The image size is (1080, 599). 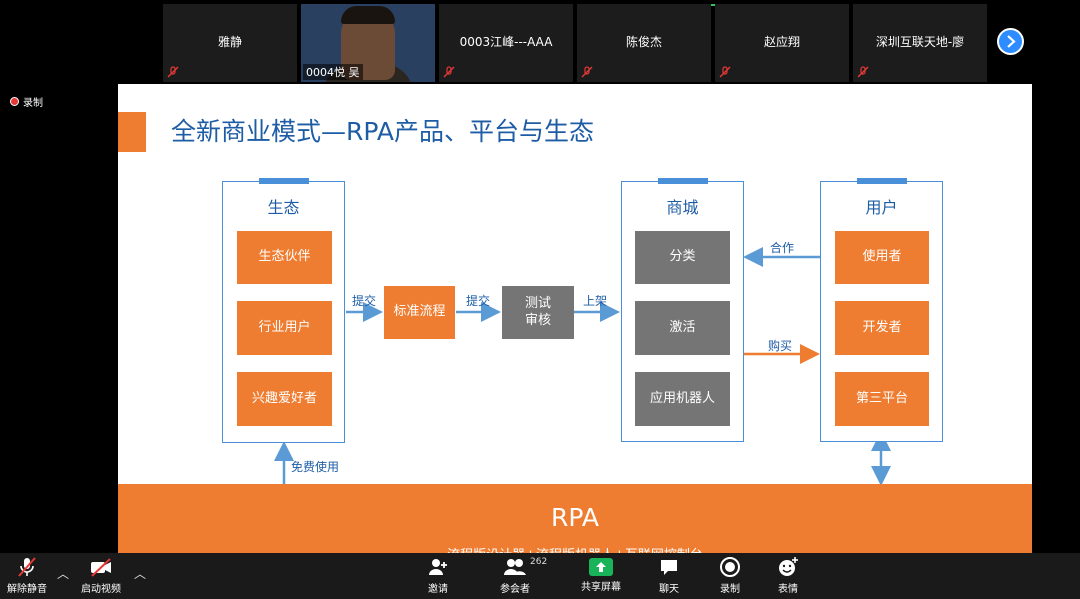 I want to click on rpa-title: RPA, so click(x=575, y=517).